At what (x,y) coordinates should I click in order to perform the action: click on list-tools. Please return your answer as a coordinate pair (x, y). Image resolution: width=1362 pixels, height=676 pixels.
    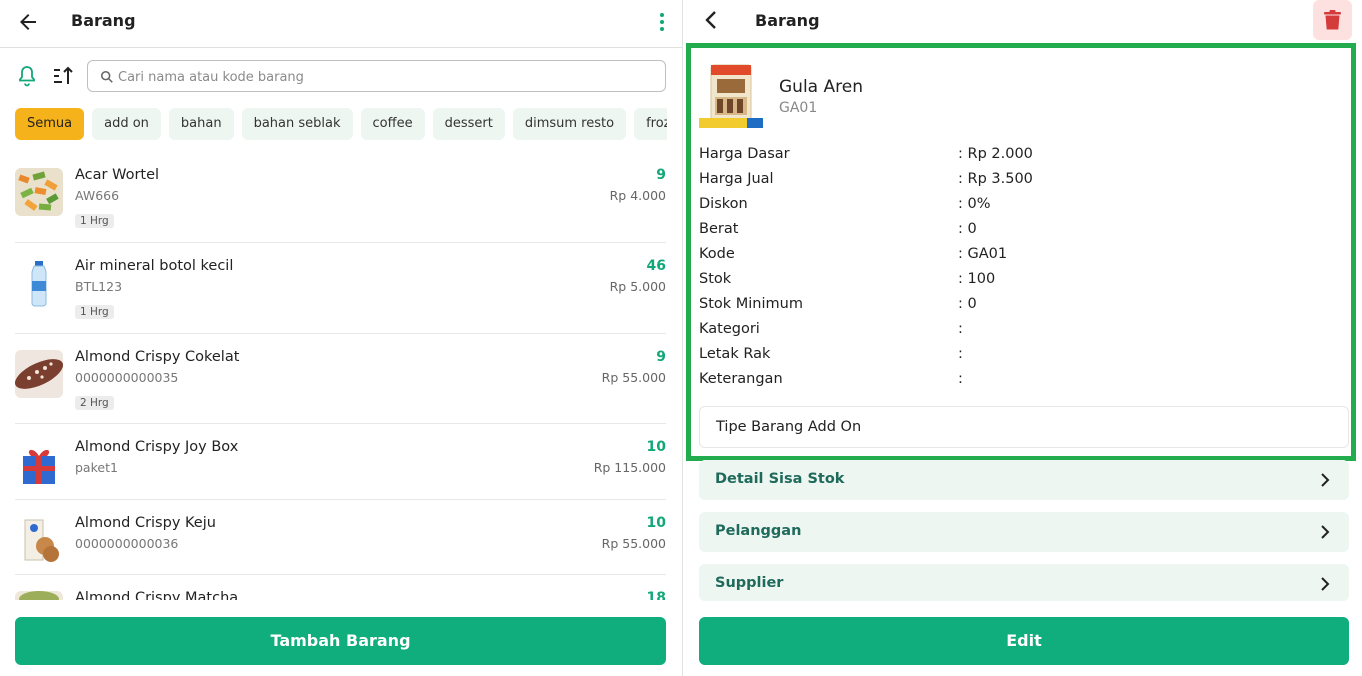
    Looking at the image, I should click on (341, 76).